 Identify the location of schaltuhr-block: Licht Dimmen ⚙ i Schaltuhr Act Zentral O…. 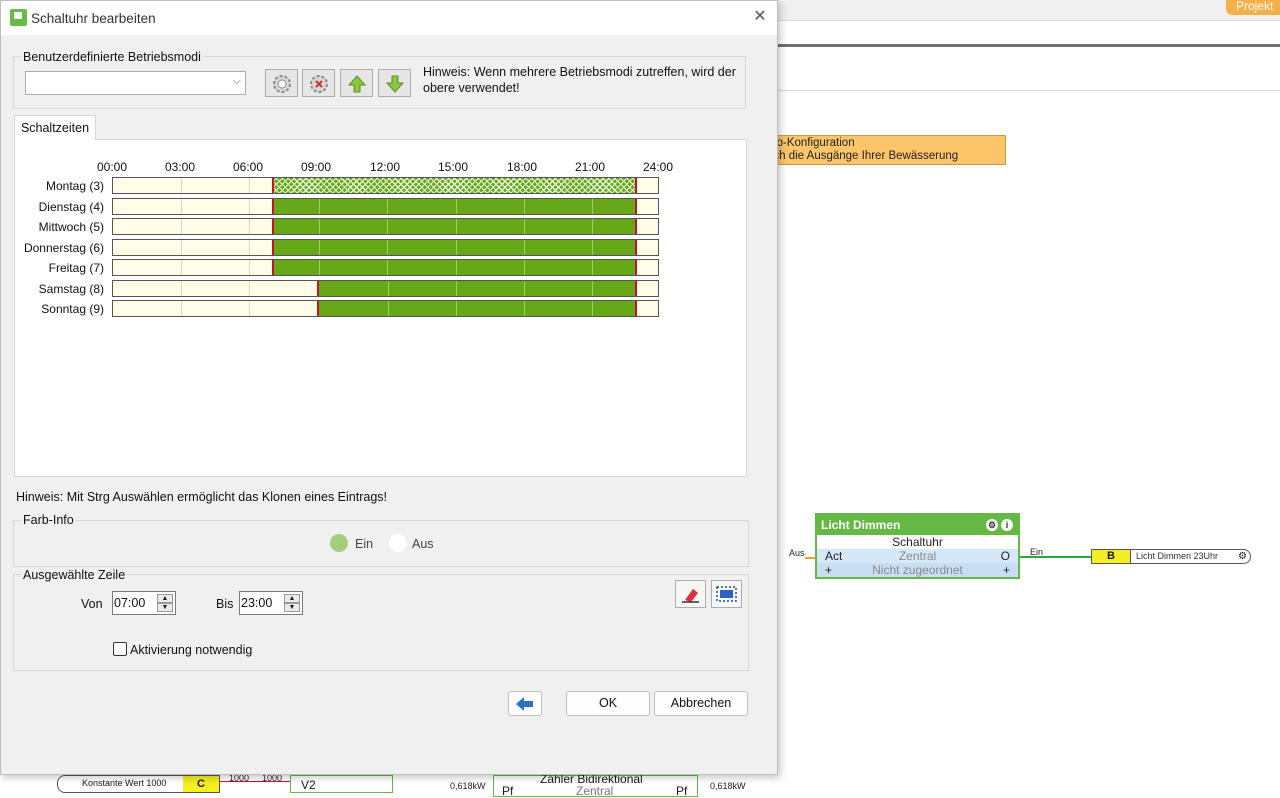
(917, 546).